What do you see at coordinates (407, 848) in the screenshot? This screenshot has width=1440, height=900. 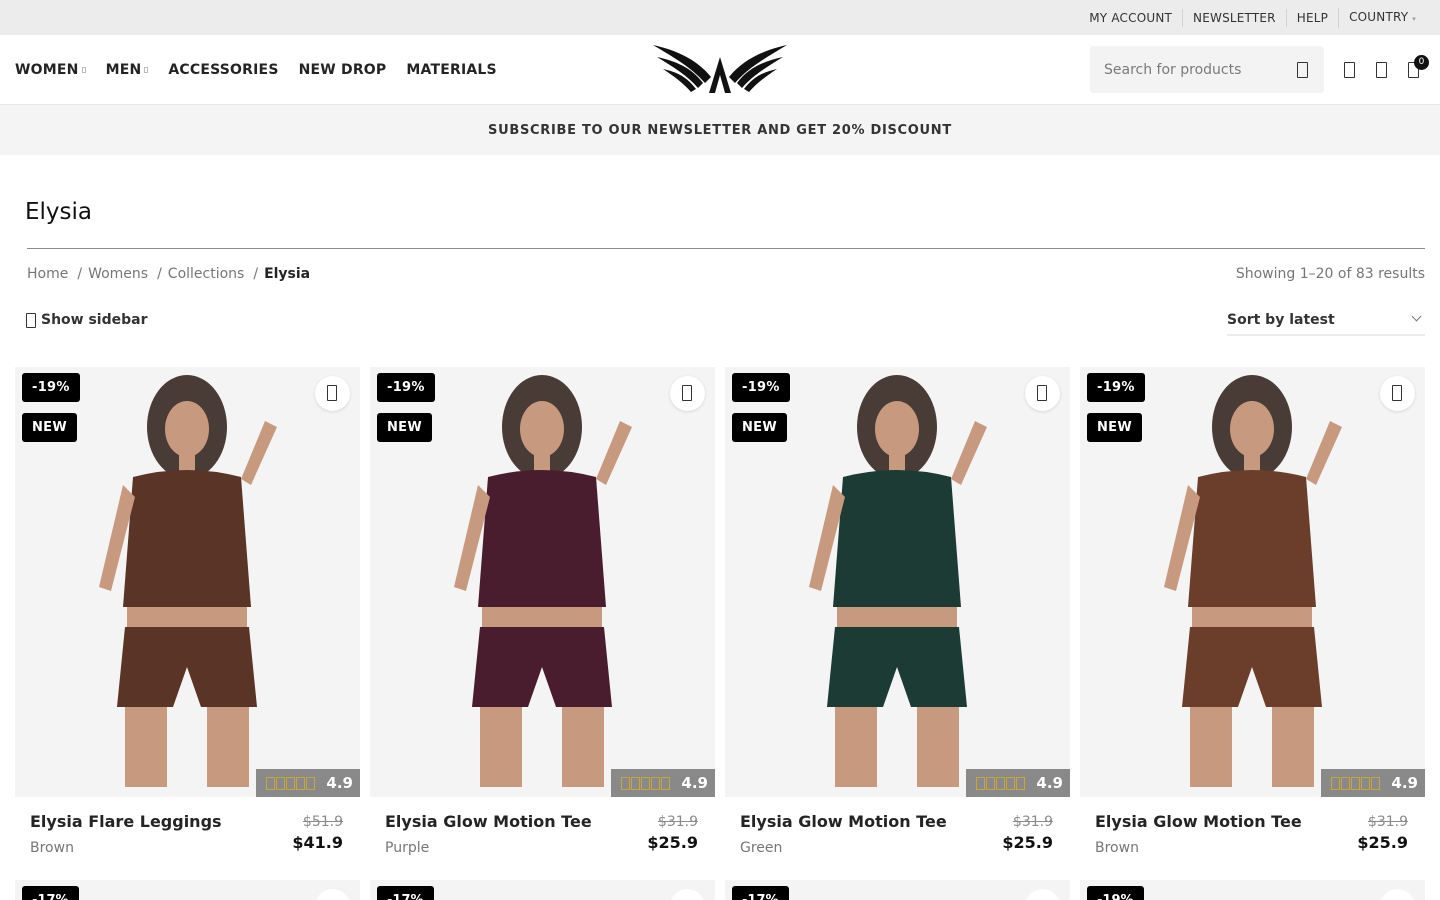 I see `product-color: Purple` at bounding box center [407, 848].